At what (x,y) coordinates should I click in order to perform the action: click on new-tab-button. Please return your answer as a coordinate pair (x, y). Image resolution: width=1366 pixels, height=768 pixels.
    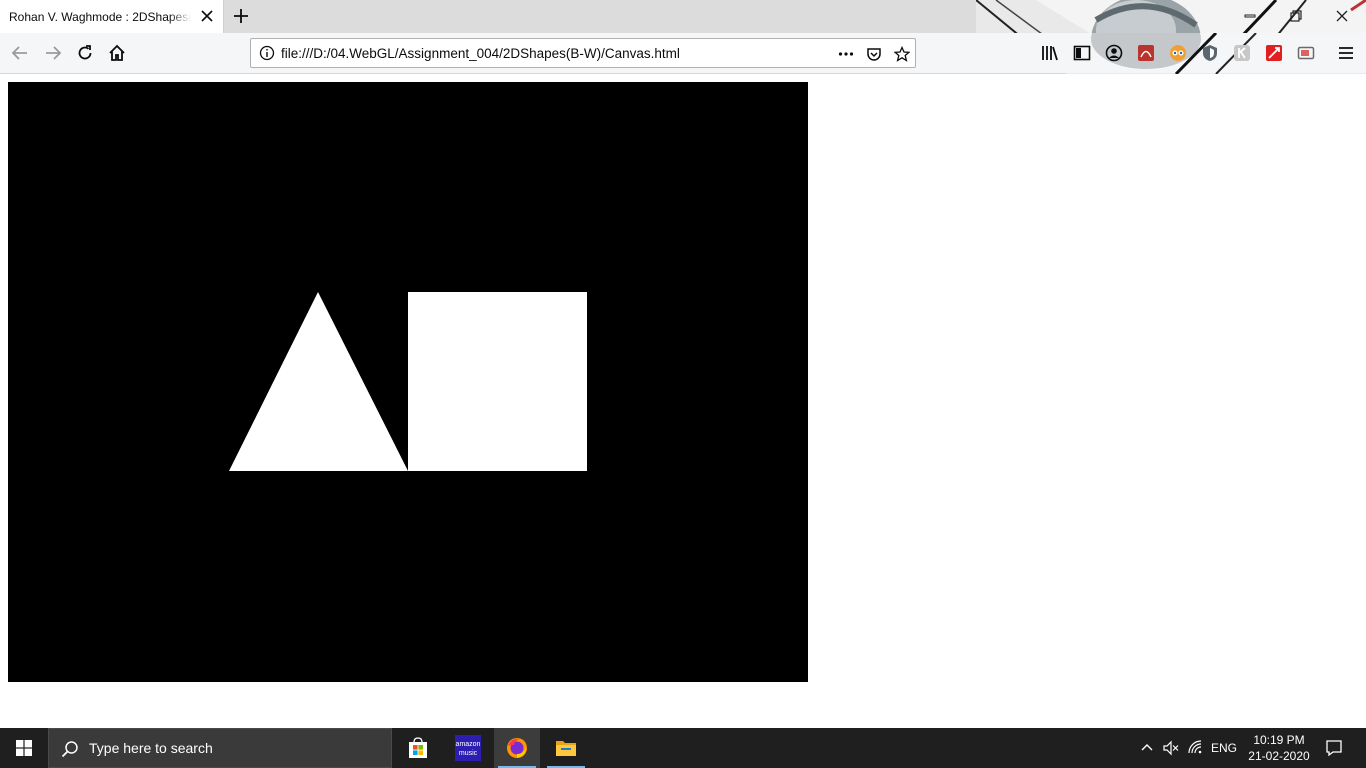
    Looking at the image, I should click on (241, 16).